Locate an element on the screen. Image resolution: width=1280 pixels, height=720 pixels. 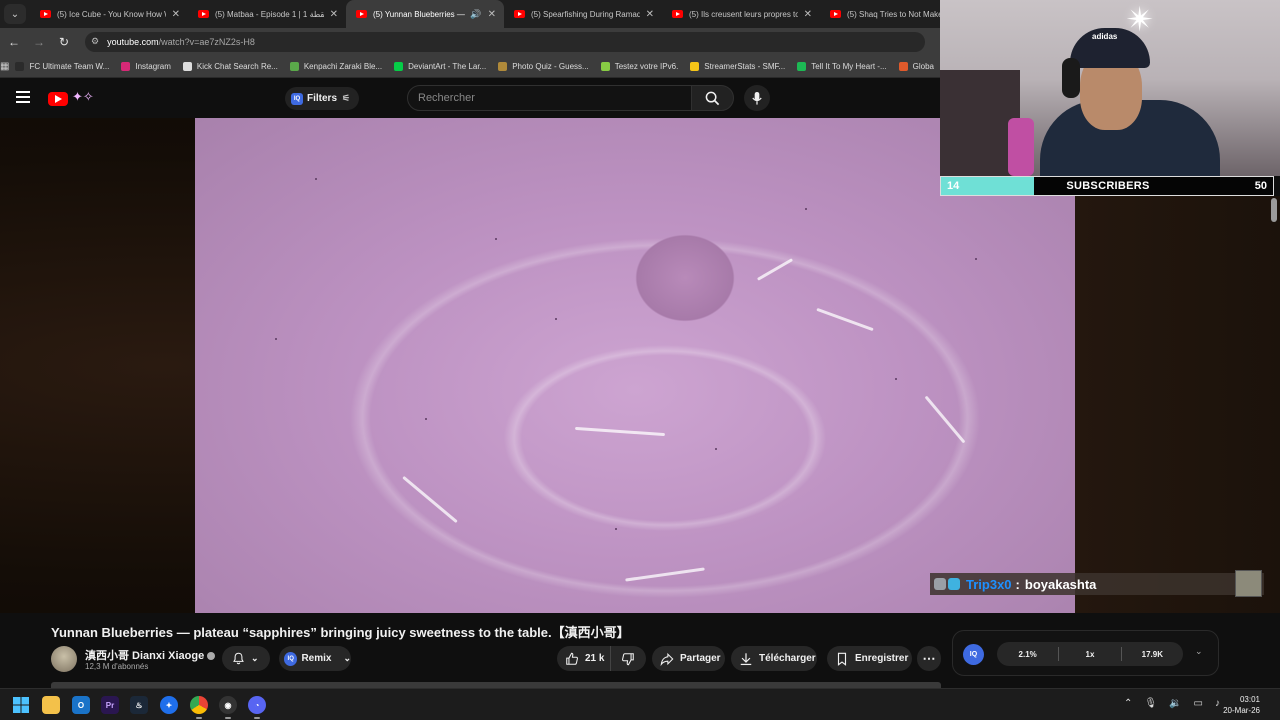
youtube-doodle-icon: ✦✧ is located at coordinates (83, 97).